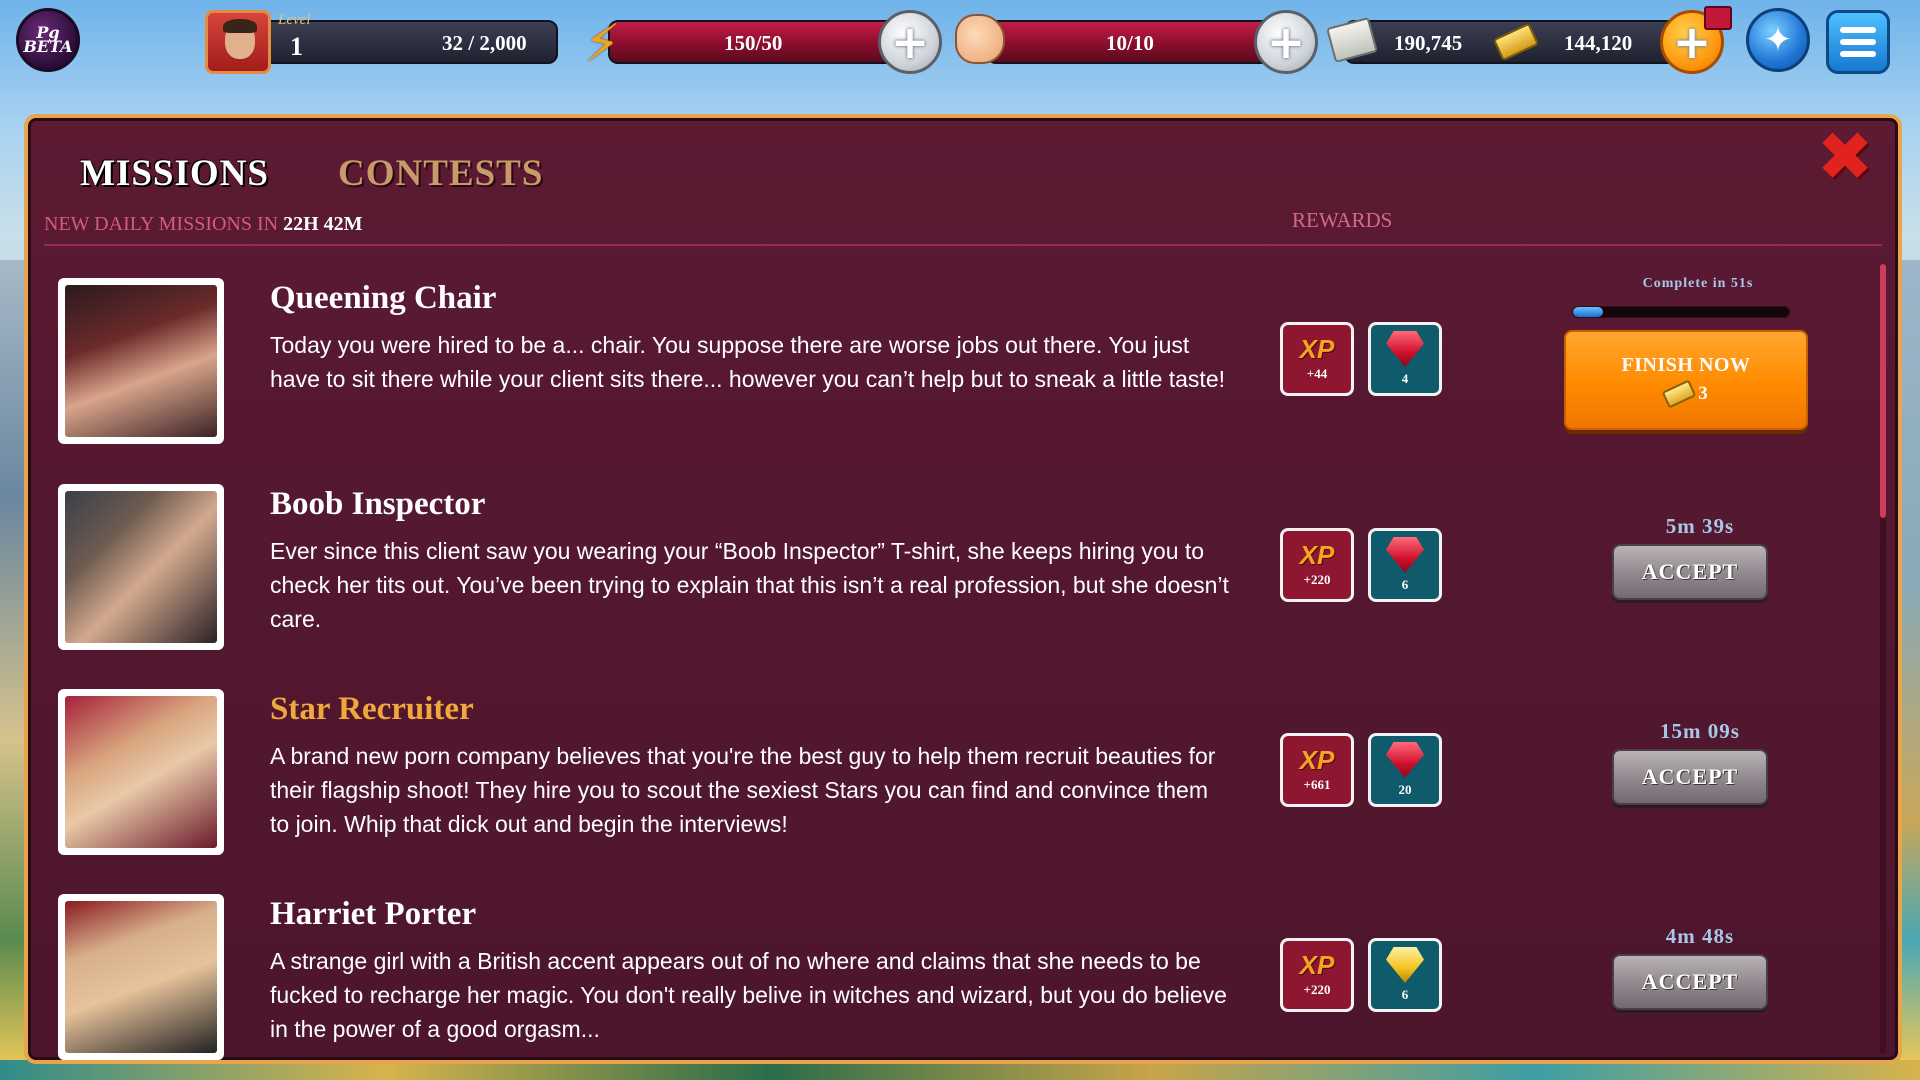  I want to click on xp-reward-amount: +44, so click(1317, 373).